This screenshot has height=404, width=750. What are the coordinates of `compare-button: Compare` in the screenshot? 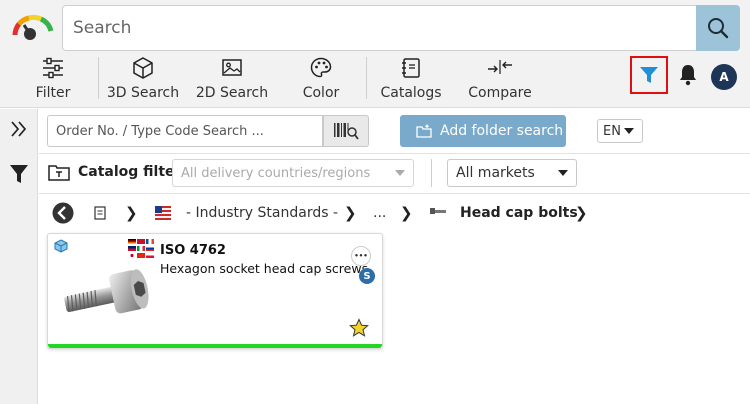 It's located at (500, 80).